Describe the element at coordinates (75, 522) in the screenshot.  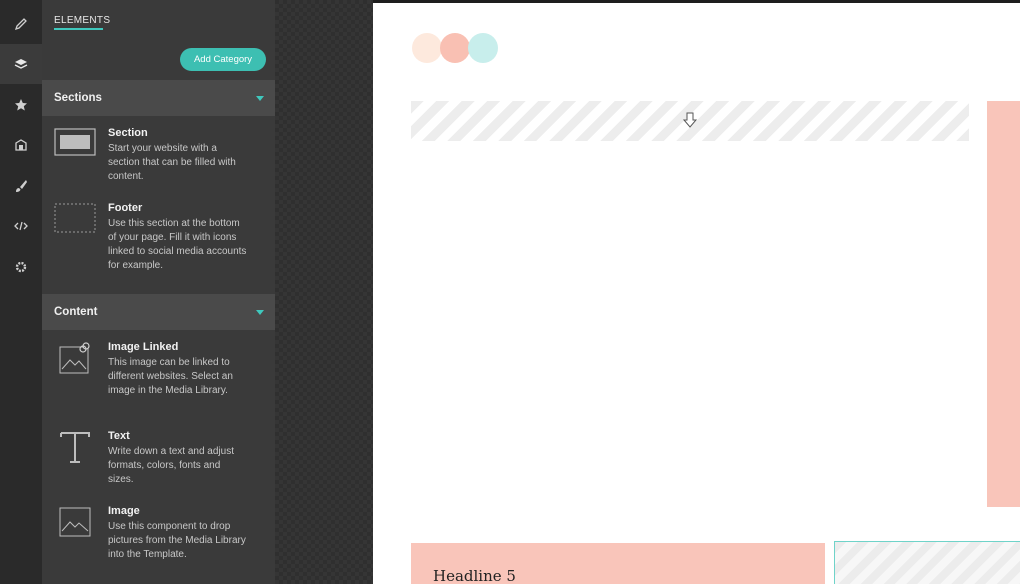
I see `image-icon` at that location.